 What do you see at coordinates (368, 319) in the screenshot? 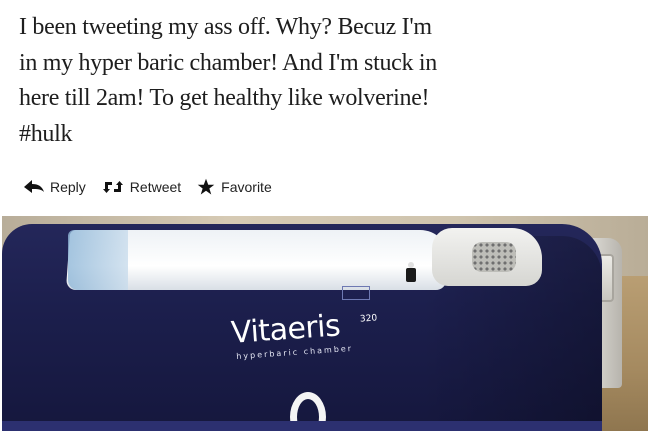
I see `brand-model: 320` at bounding box center [368, 319].